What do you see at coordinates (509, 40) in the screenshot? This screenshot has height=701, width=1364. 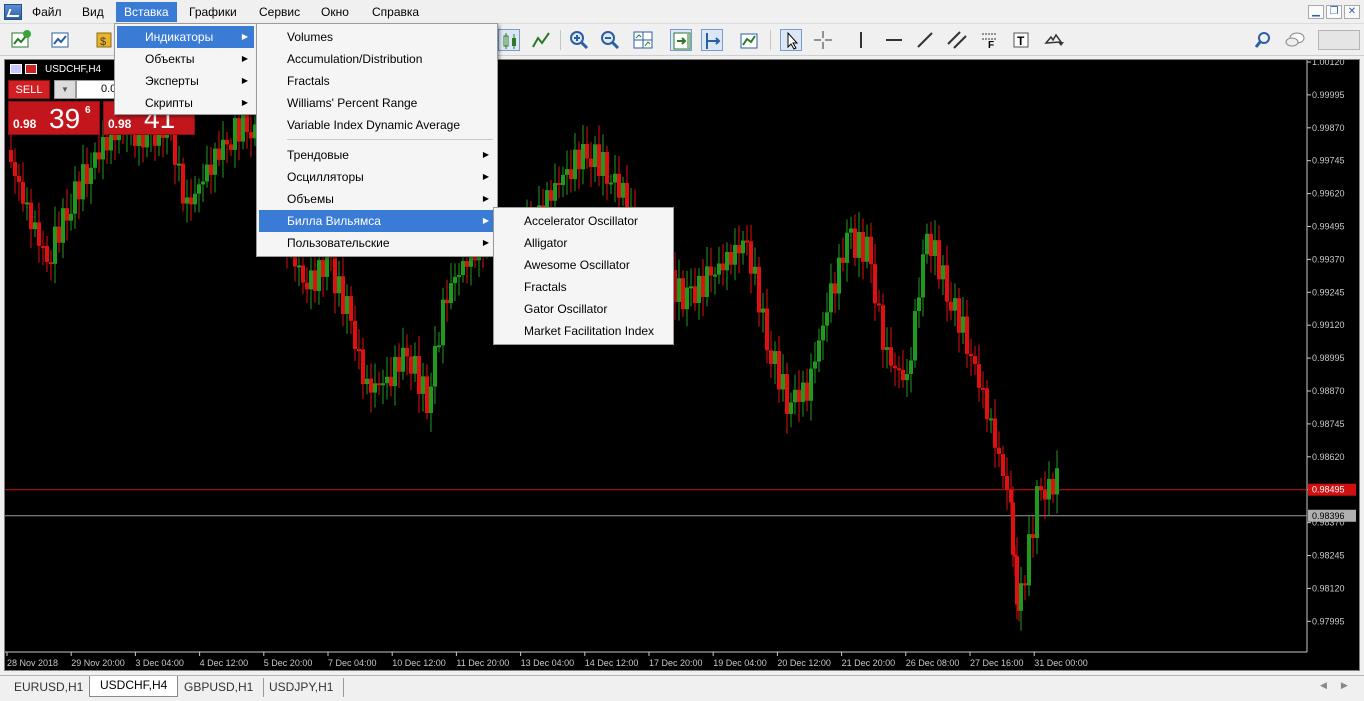 I see `candles-icon` at bounding box center [509, 40].